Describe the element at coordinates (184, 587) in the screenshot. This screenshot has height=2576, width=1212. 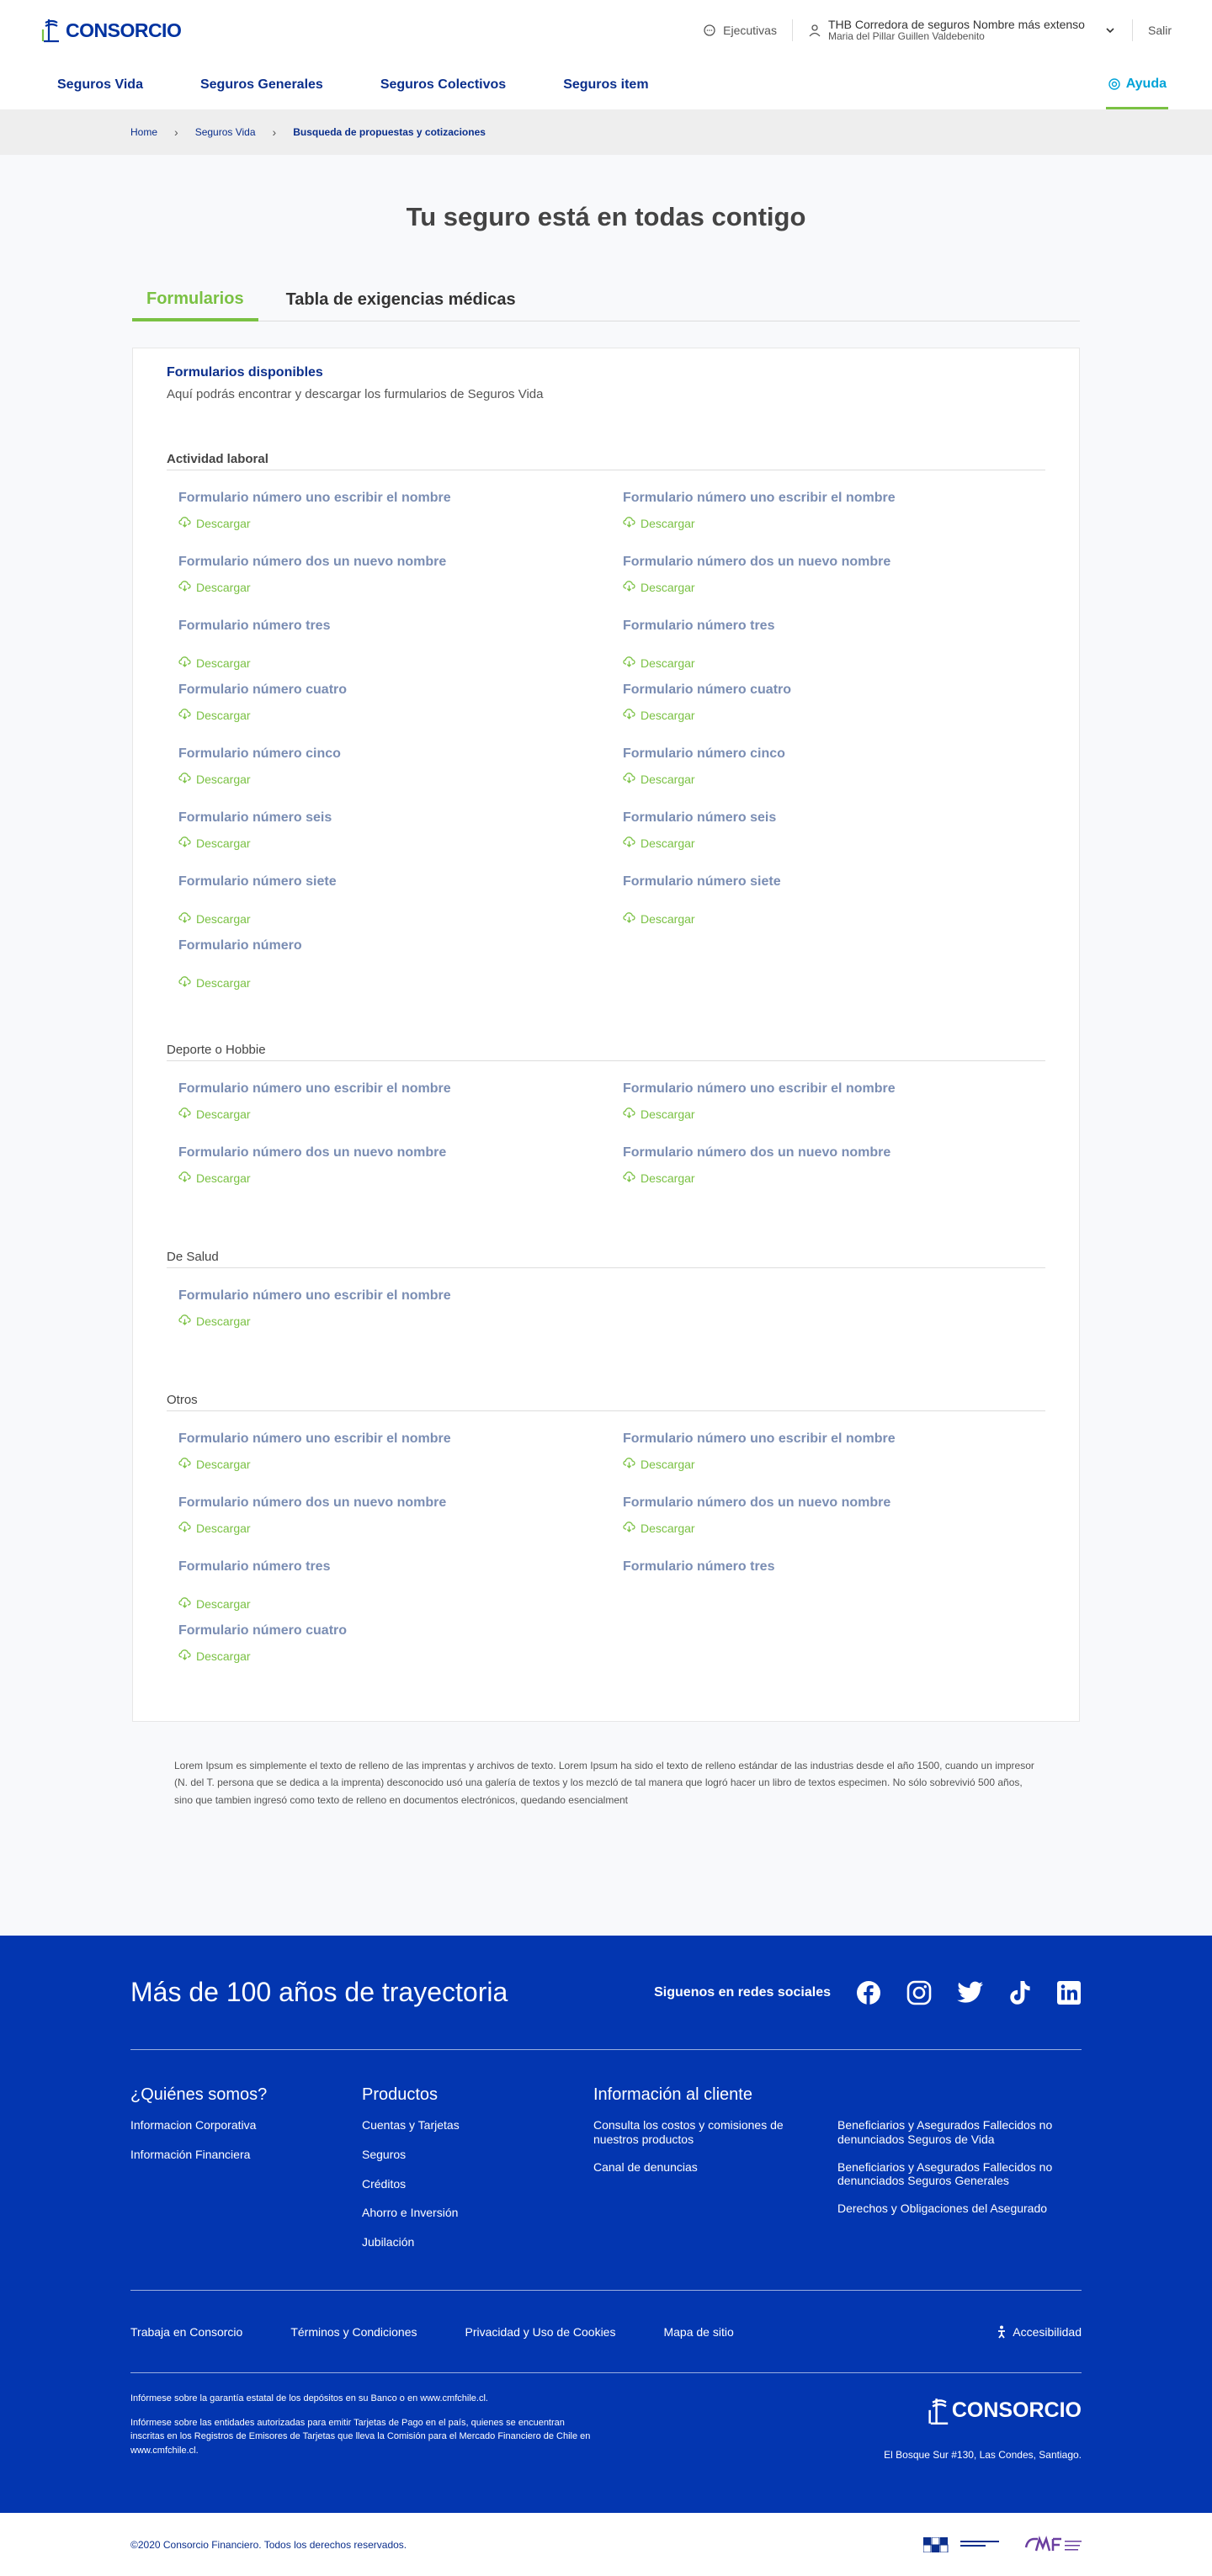
I see `cloud-download-icon` at that location.